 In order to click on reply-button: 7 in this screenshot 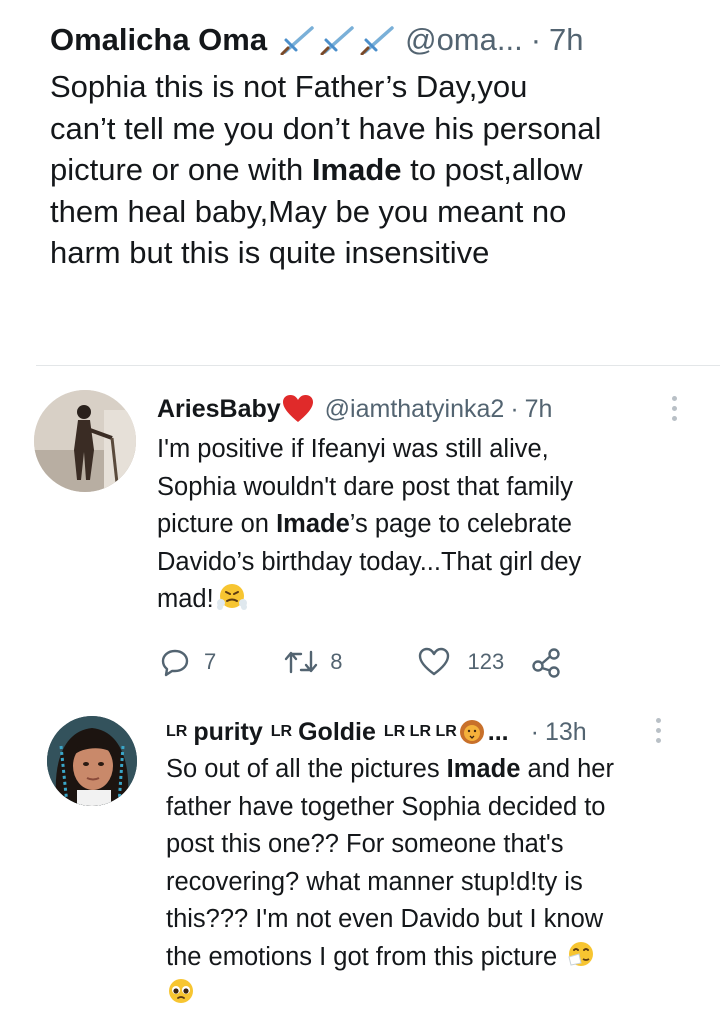, I will do `click(188, 662)`.